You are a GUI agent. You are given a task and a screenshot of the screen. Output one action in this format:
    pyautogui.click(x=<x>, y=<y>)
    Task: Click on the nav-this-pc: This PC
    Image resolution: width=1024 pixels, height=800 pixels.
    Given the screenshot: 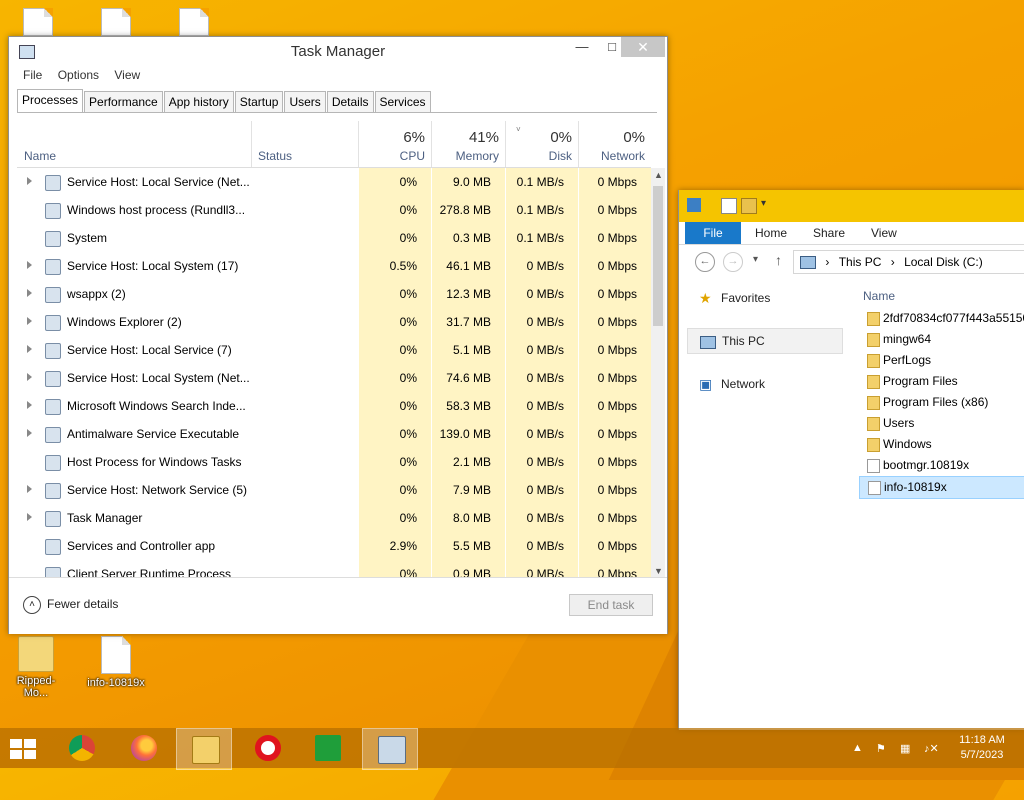 What is the action you would take?
    pyautogui.click(x=765, y=341)
    